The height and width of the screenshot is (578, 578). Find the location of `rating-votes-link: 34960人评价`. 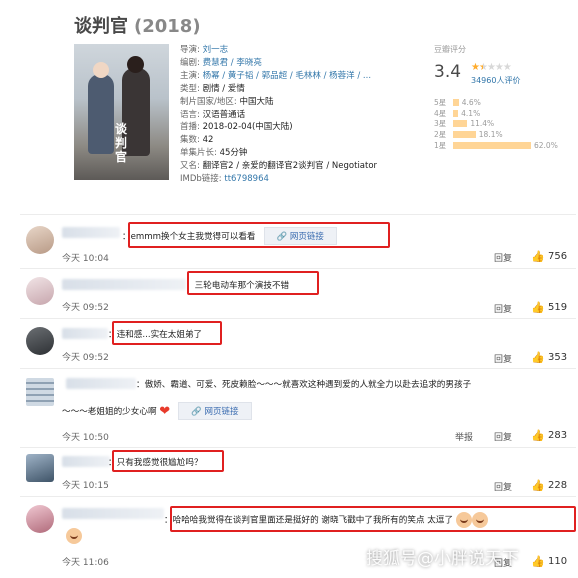

rating-votes-link: 34960人评价 is located at coordinates (495, 80).